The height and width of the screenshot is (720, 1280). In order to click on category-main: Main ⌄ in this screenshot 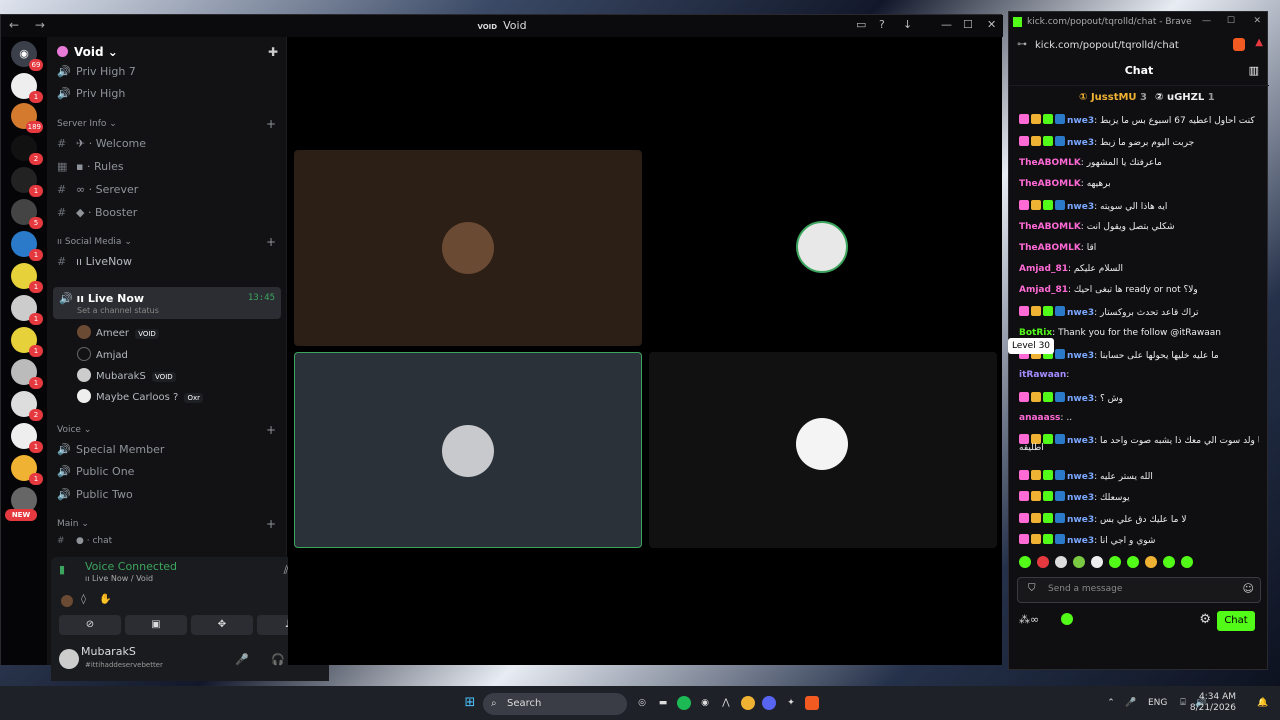, I will do `click(73, 524)`.